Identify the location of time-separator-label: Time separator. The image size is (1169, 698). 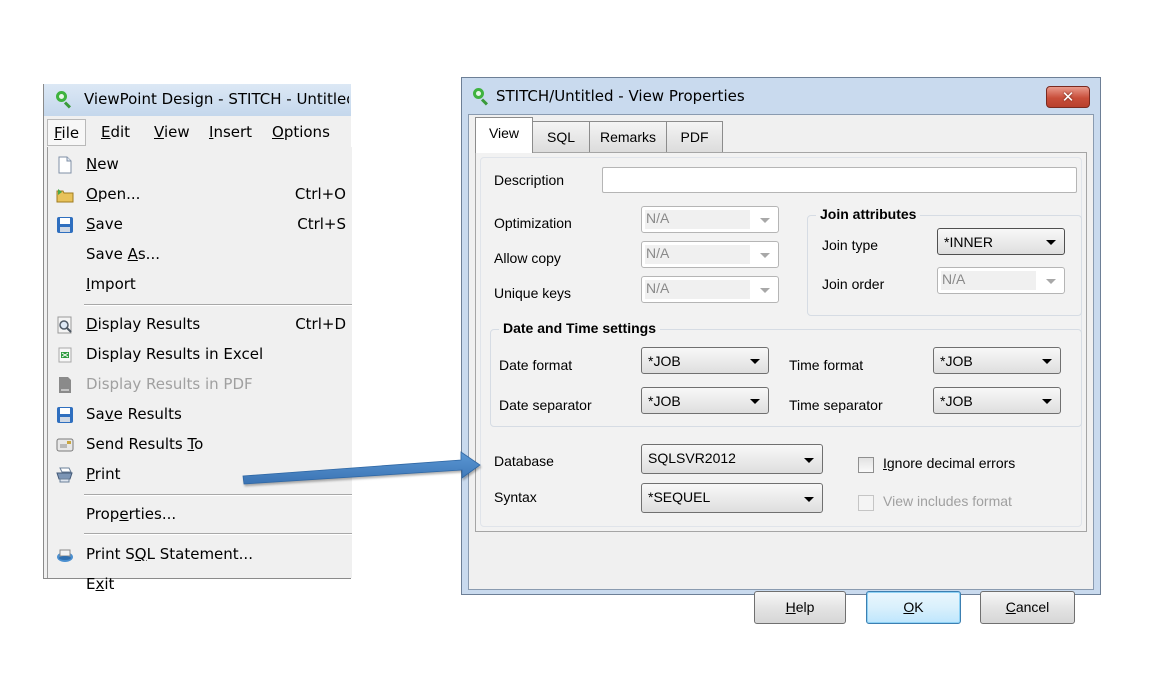
(836, 405).